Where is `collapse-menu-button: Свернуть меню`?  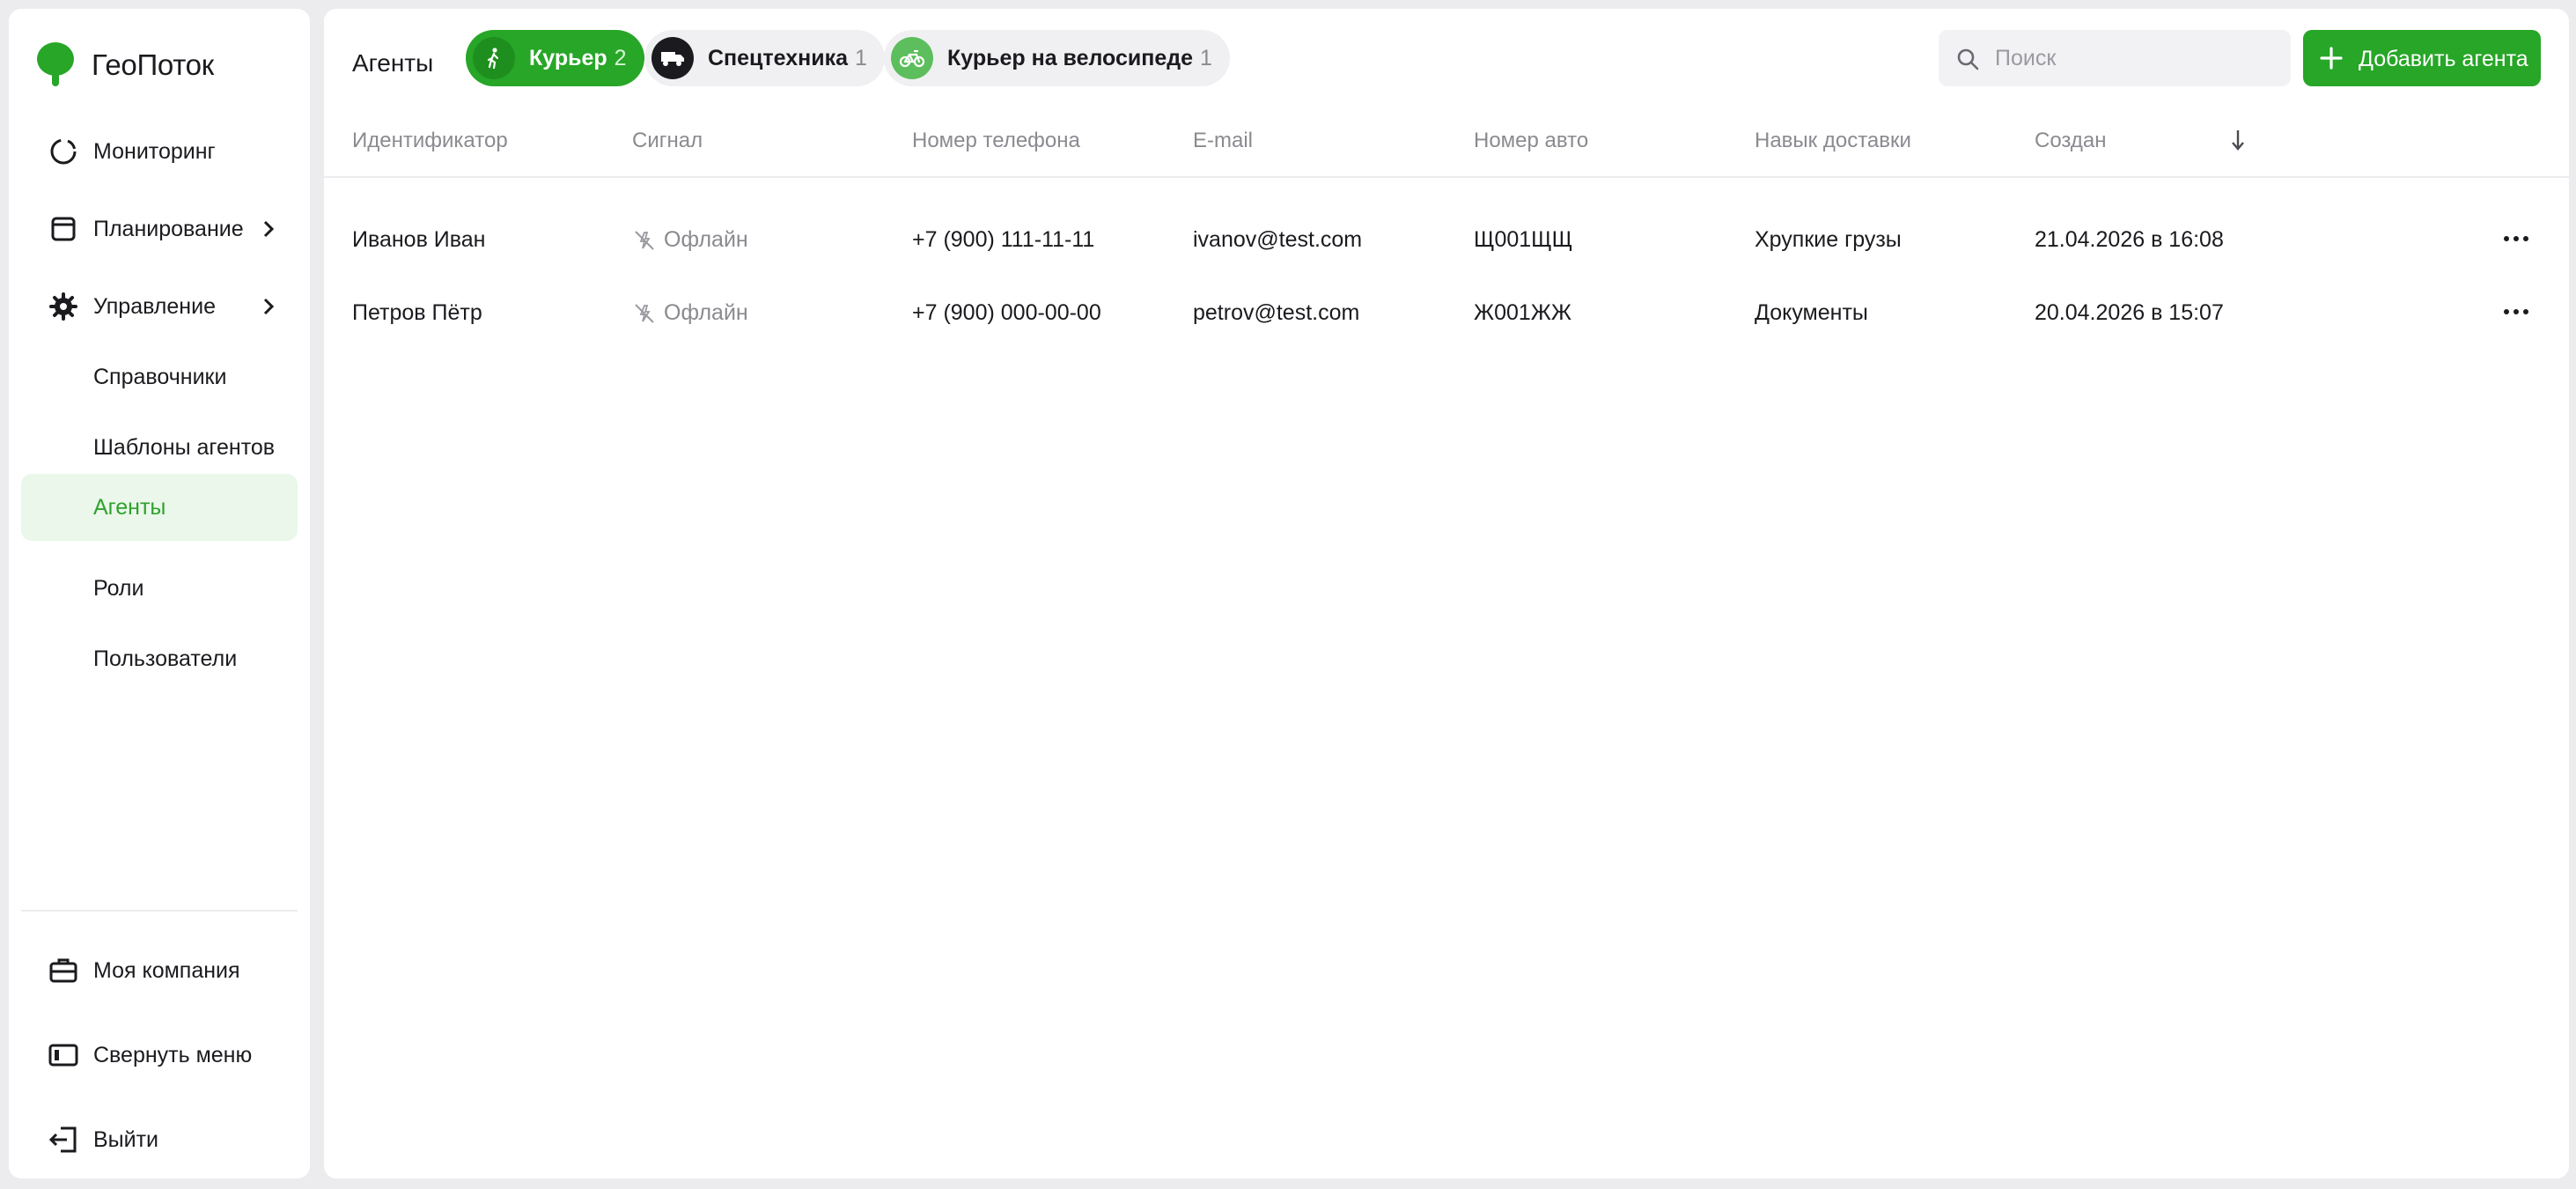 collapse-menu-button: Свернуть меню is located at coordinates (159, 1055).